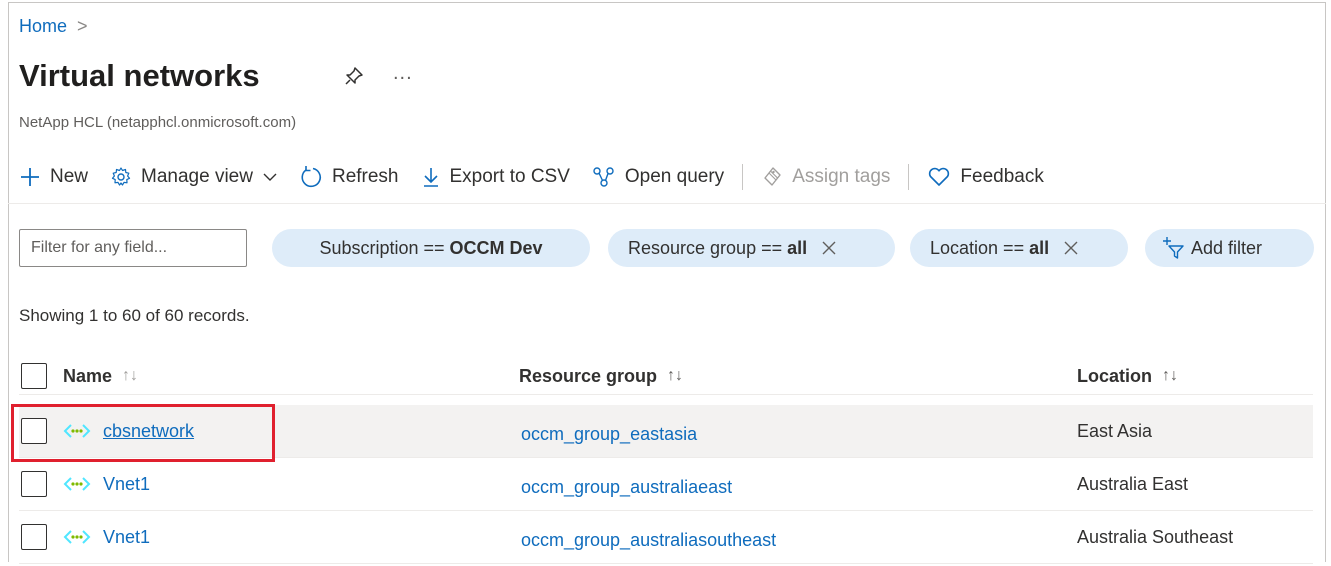 The height and width of the screenshot is (566, 1331). I want to click on records-count: Showing 1 to 60 of 60 records., so click(134, 315).